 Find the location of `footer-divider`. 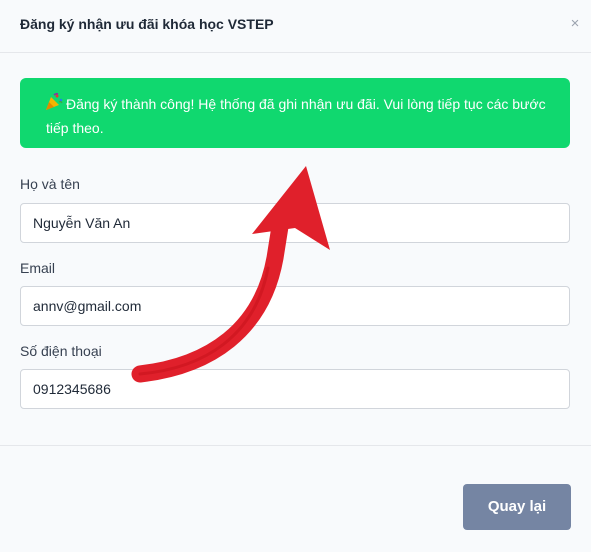

footer-divider is located at coordinates (295, 445).